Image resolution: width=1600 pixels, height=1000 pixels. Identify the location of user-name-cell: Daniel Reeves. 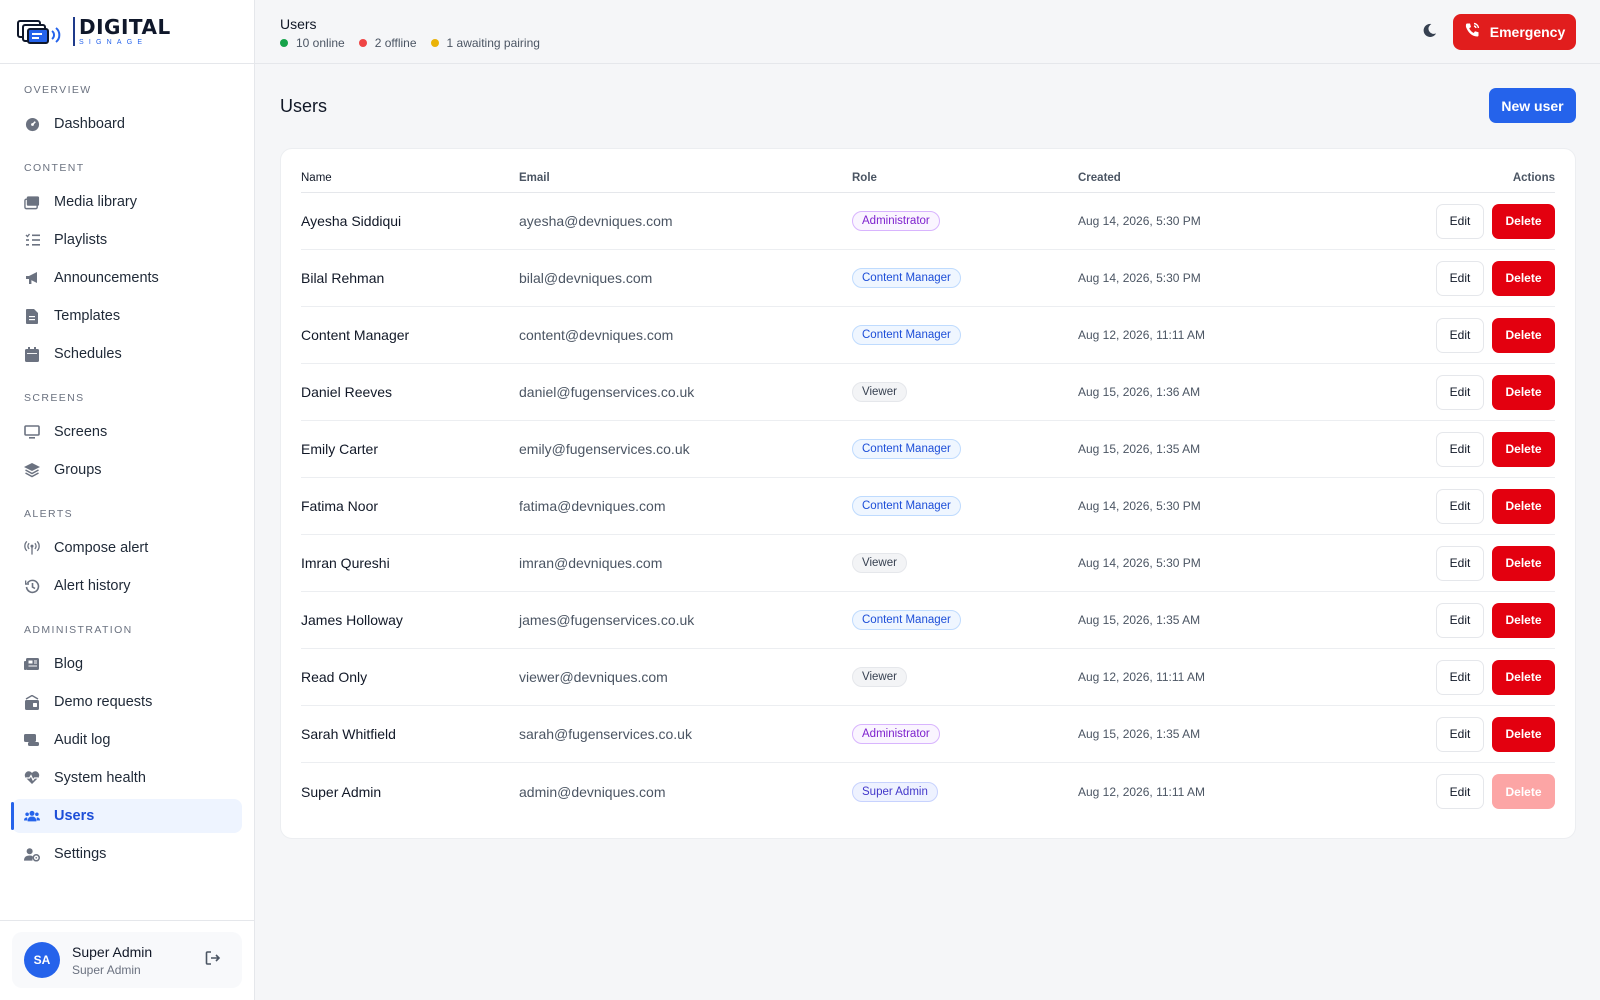
(347, 392).